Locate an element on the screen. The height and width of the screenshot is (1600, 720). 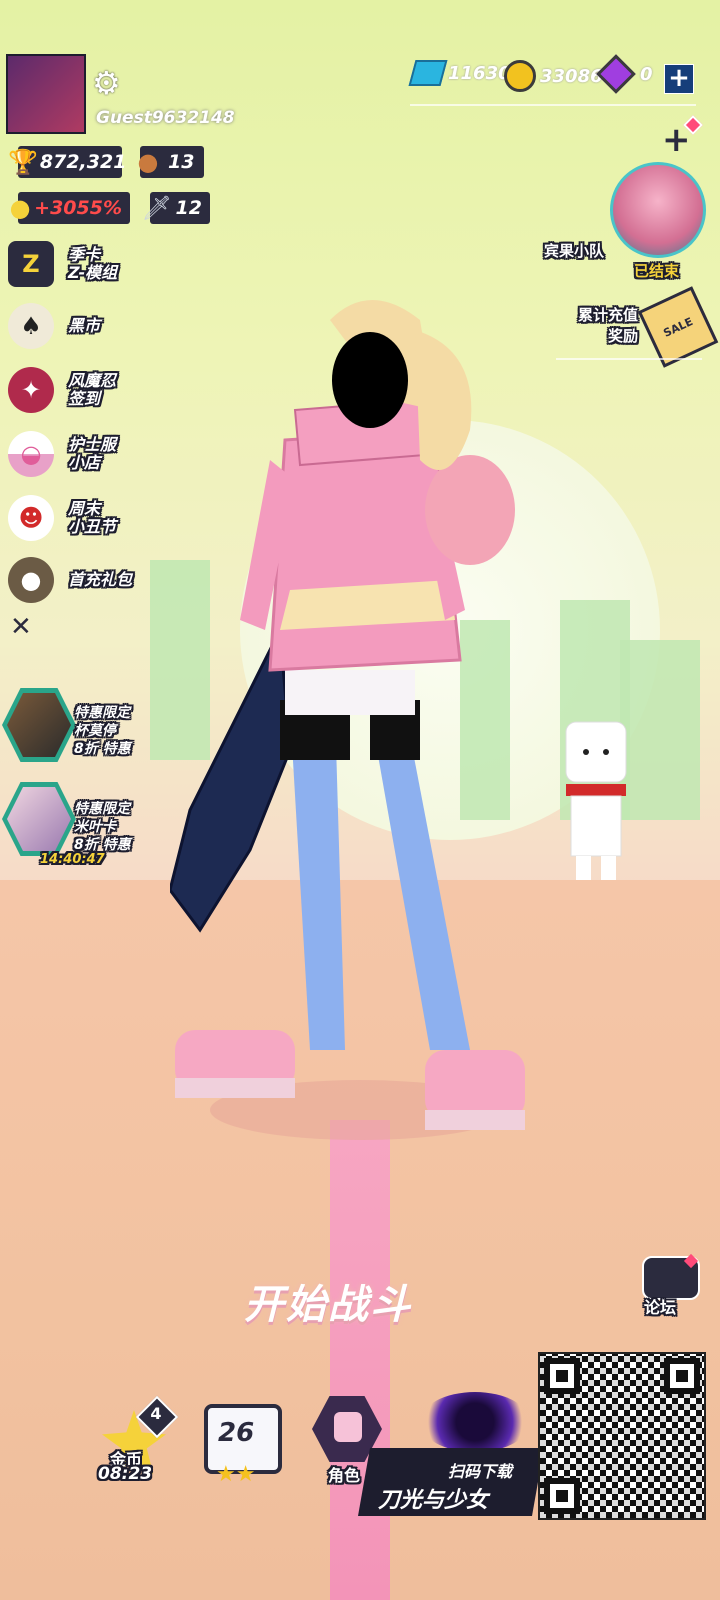
coin-icon is located at coordinates (520, 76).